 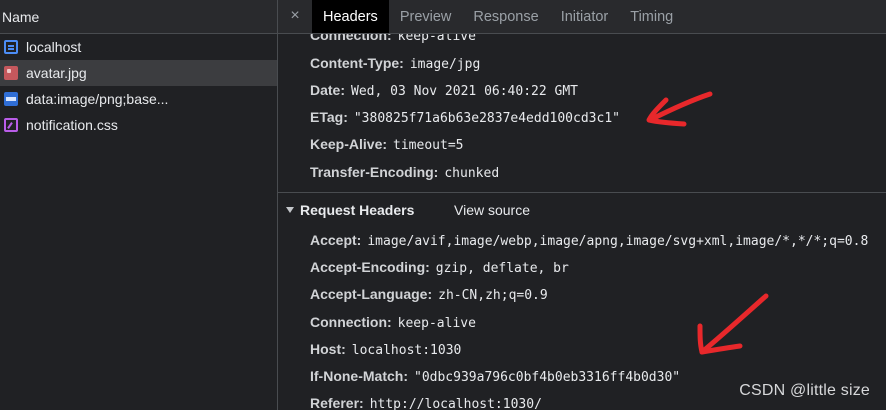 I want to click on header-name: If-None-Match:, so click(x=359, y=376).